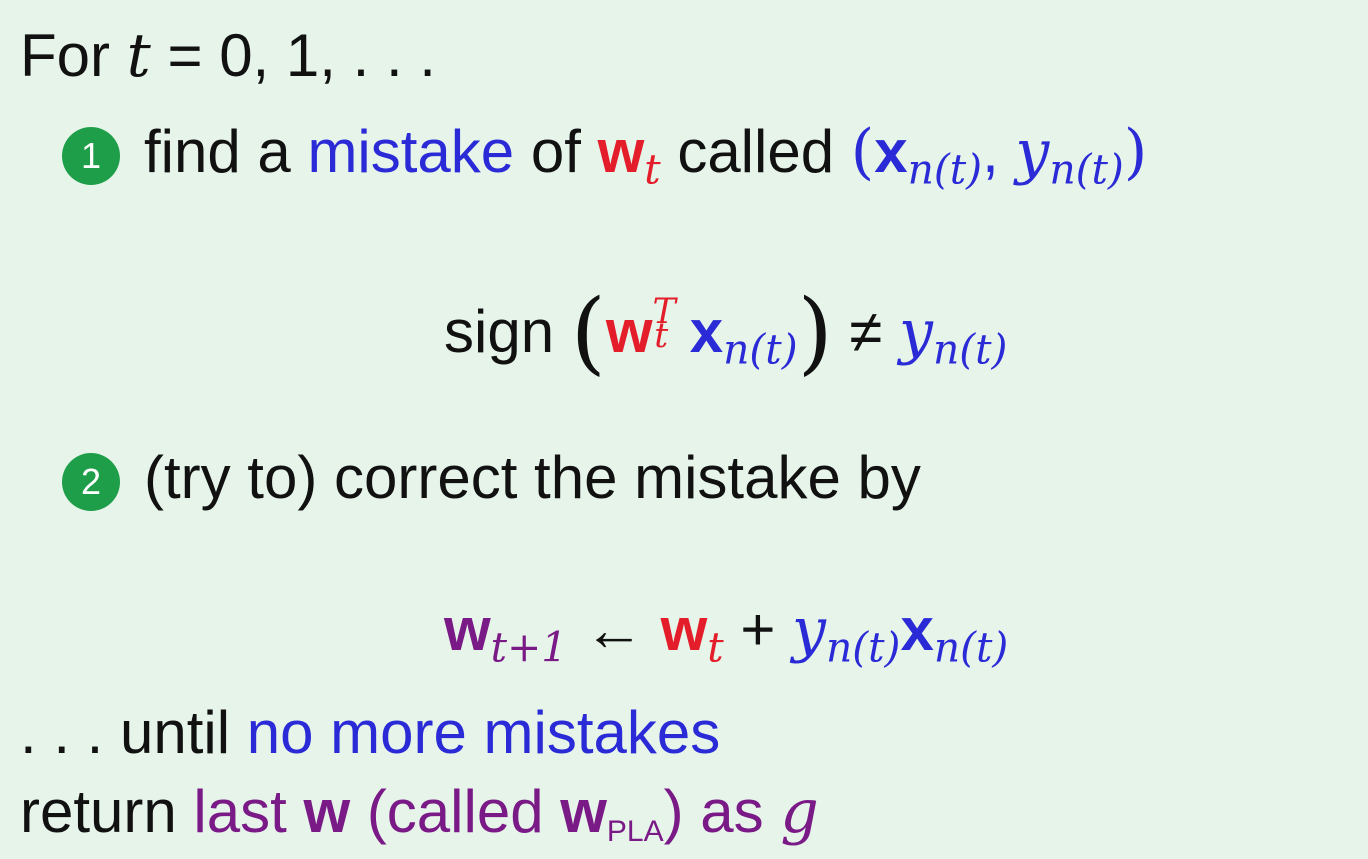 The width and height of the screenshot is (1368, 859). I want to click on loop-values: 0, 1, . . ., so click(327, 55).